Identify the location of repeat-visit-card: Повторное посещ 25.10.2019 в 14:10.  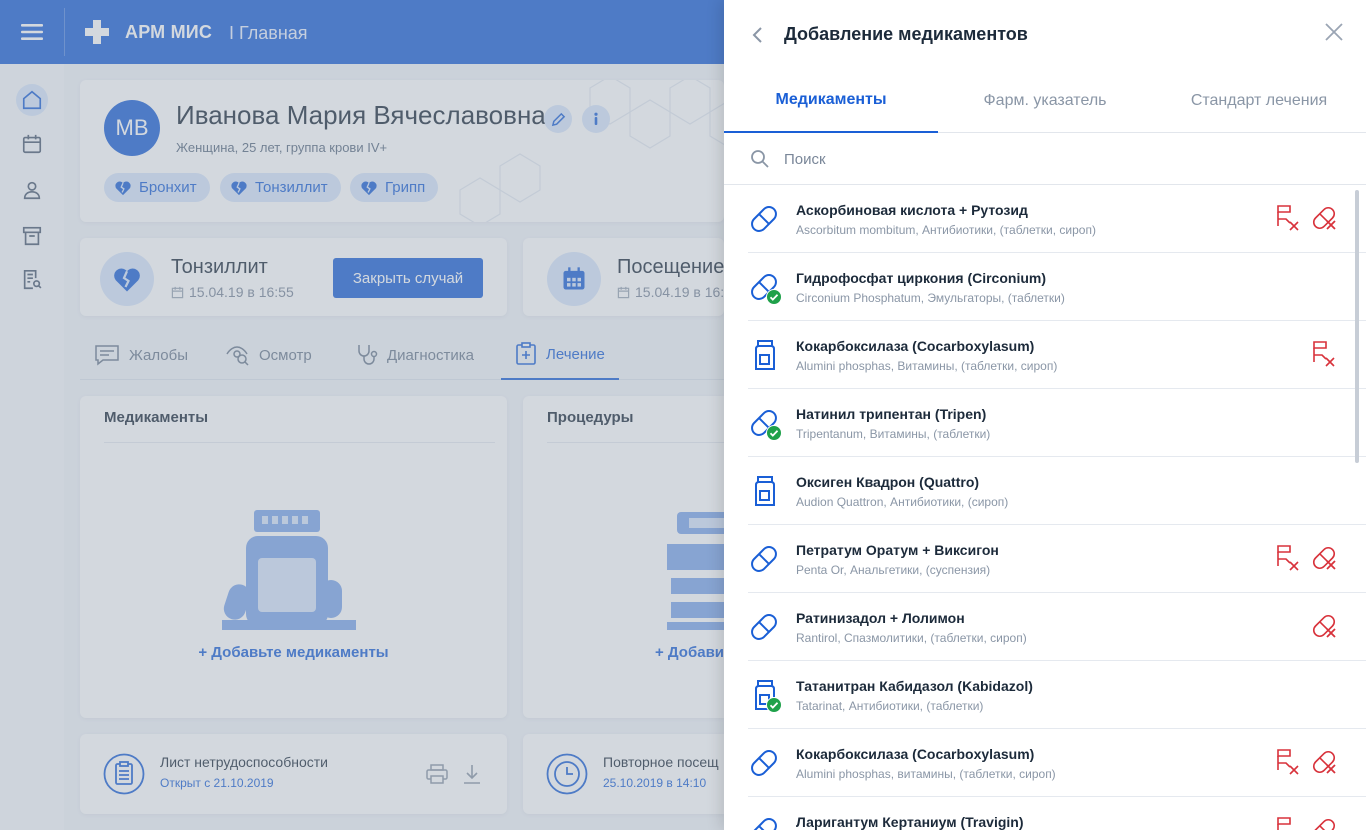
(623, 774).